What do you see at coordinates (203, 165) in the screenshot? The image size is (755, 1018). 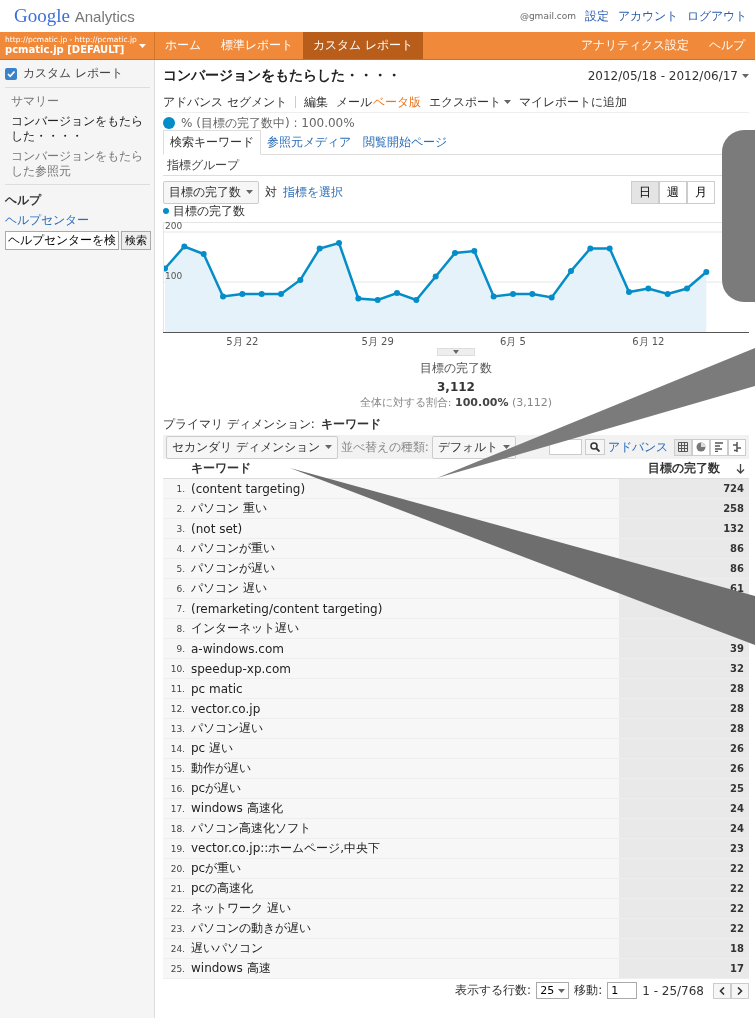 I see `metric-group-tab: 指標グループ` at bounding box center [203, 165].